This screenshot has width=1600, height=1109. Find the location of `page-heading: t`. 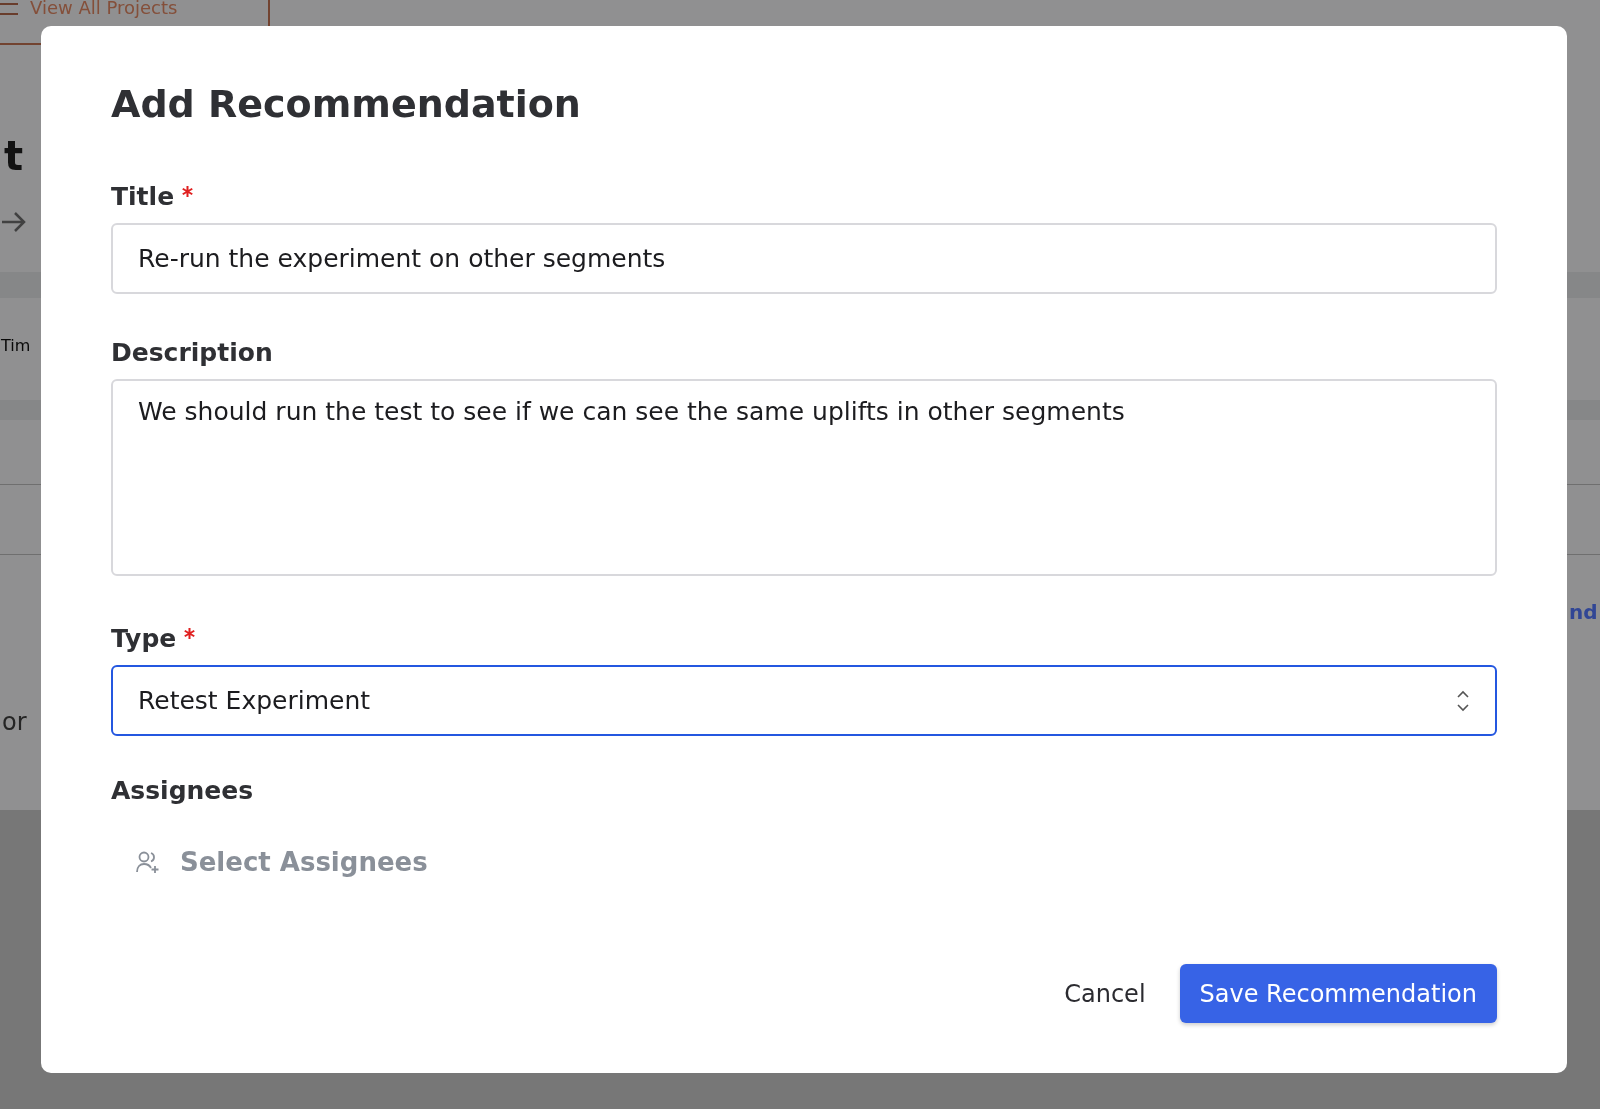

page-heading: t is located at coordinates (14, 156).